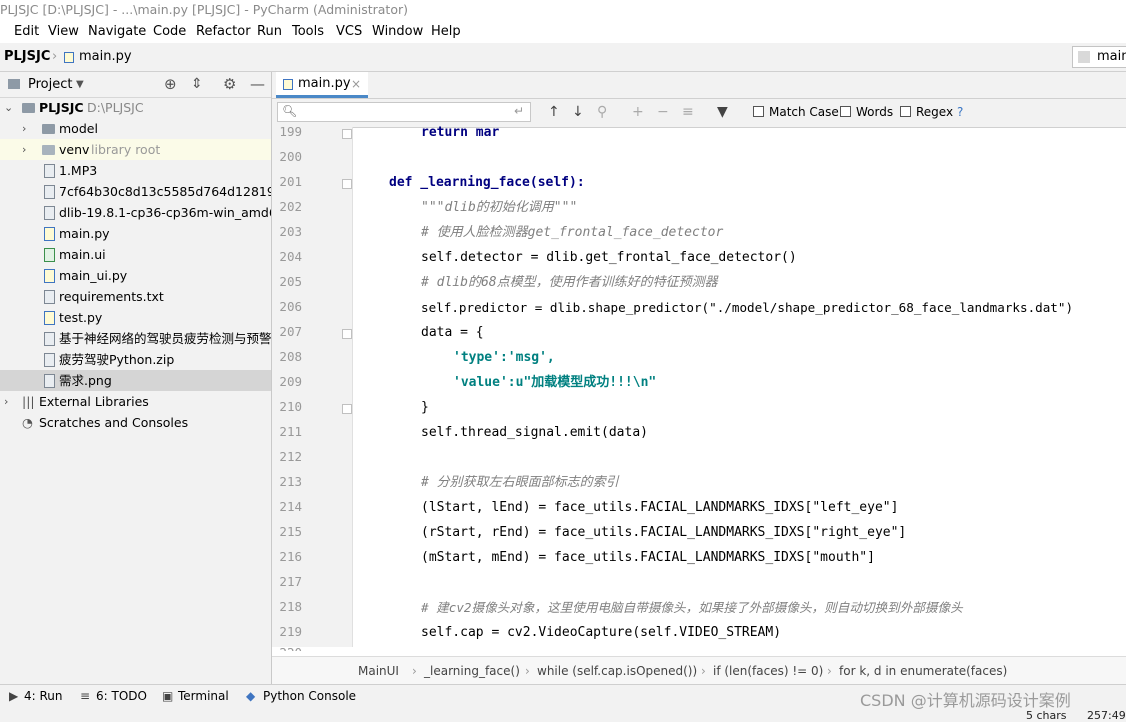 The width and height of the screenshot is (1126, 722). Describe the element at coordinates (460, 132) in the screenshot. I see `code-line: return mar` at that location.